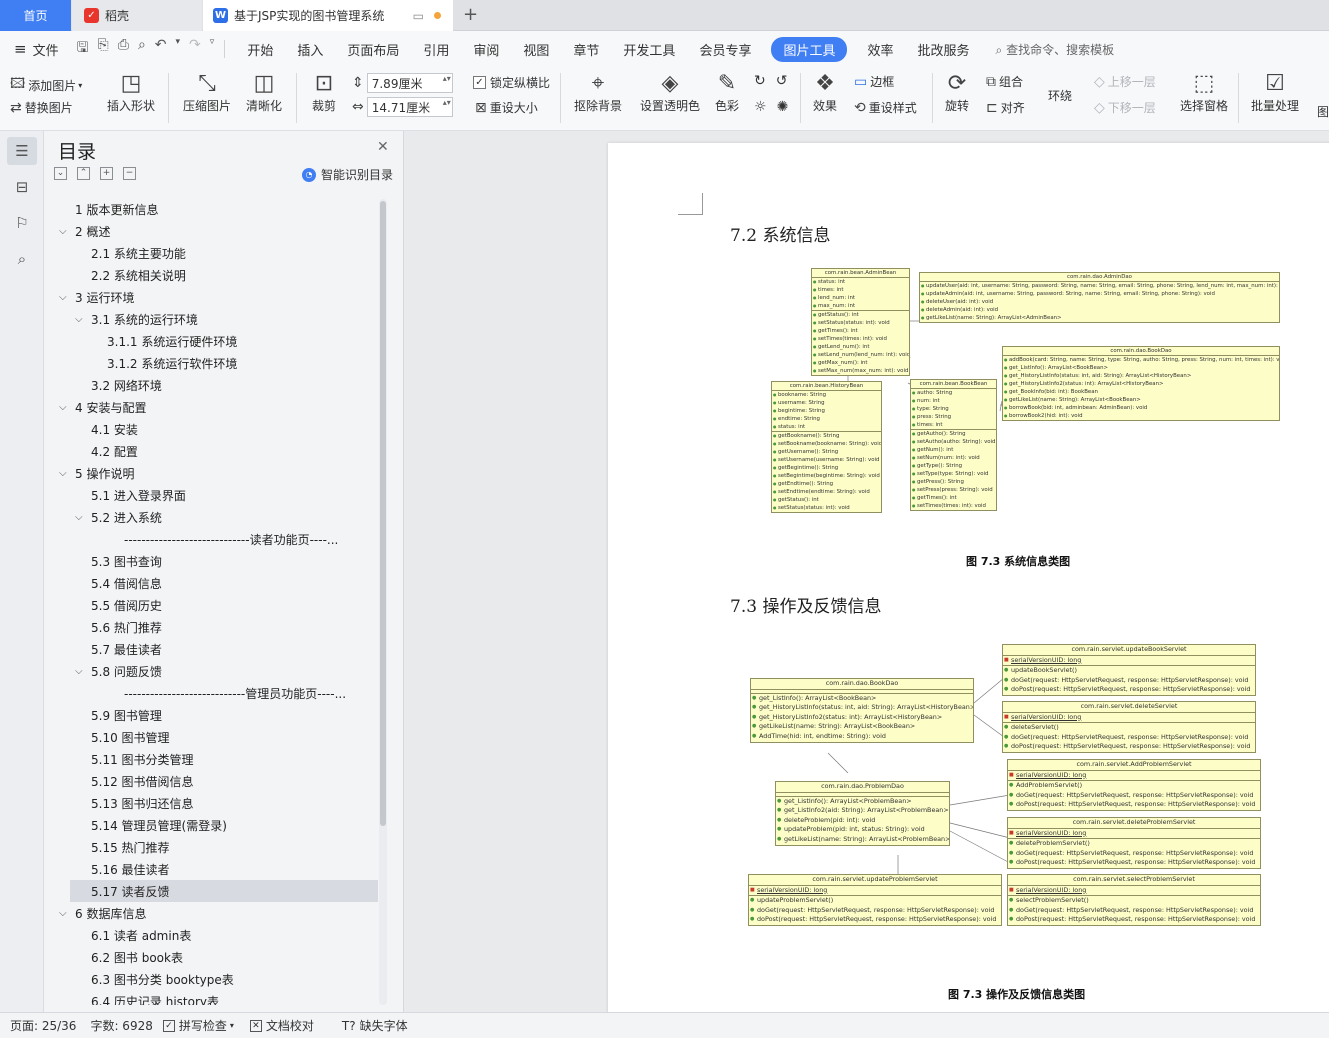 The width and height of the screenshot is (1329, 1038). Describe the element at coordinates (880, 49) in the screenshot. I see `menu-tab-10: 效率` at that location.